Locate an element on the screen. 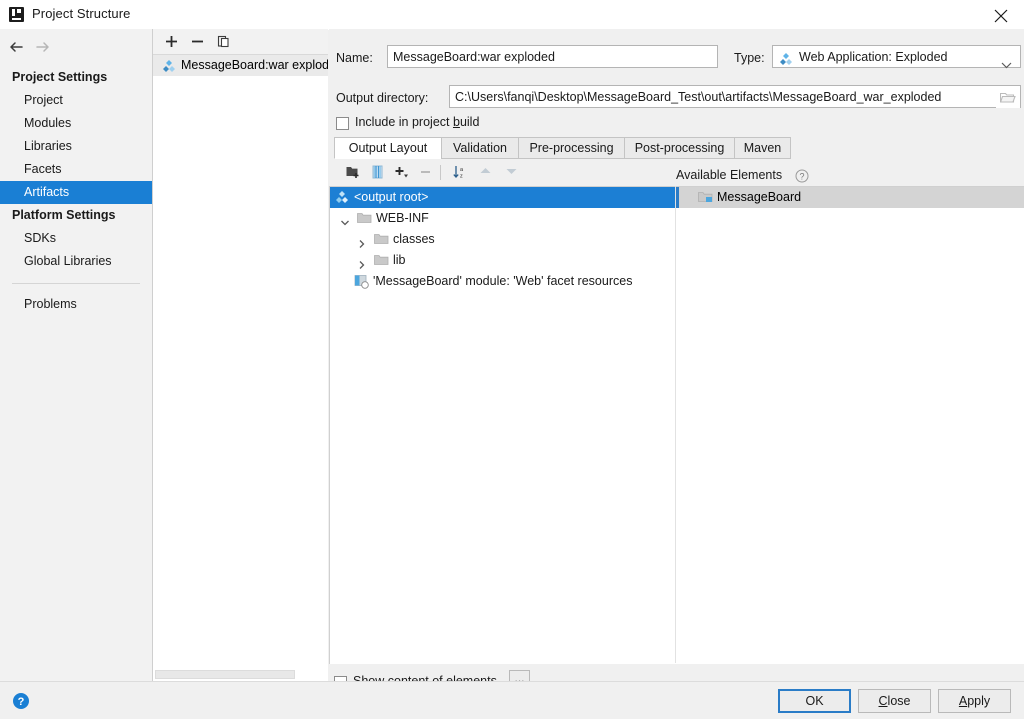 The width and height of the screenshot is (1024, 719). dialog-button-bar: ? OK Close Apply is located at coordinates (512, 700).